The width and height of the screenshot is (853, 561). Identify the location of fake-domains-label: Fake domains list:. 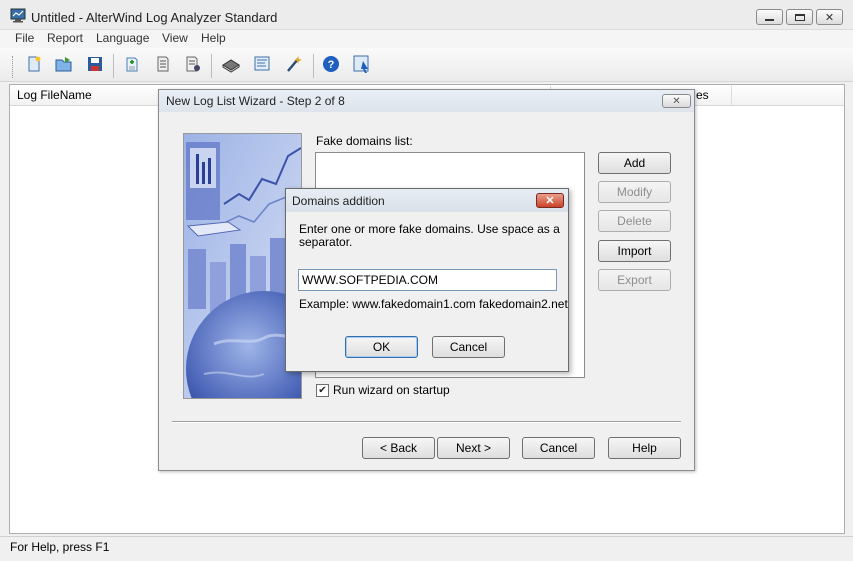
(364, 141).